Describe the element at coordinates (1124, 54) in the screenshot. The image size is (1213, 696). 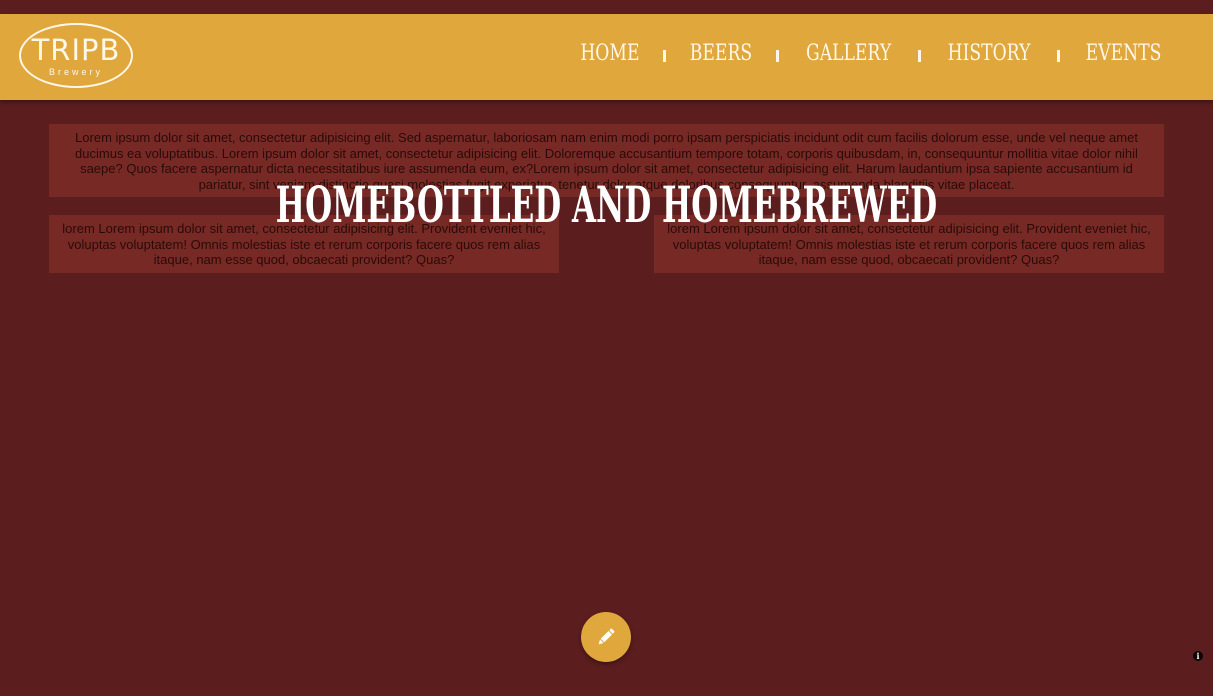
I see `nav-item-events: EVENTS` at that location.